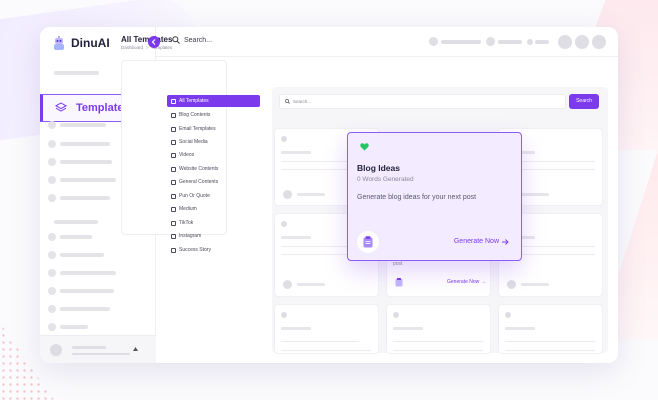 The height and width of the screenshot is (400, 658). Describe the element at coordinates (132, 47) in the screenshot. I see `breadcrumb-item-dashboard: Dashboard` at that location.